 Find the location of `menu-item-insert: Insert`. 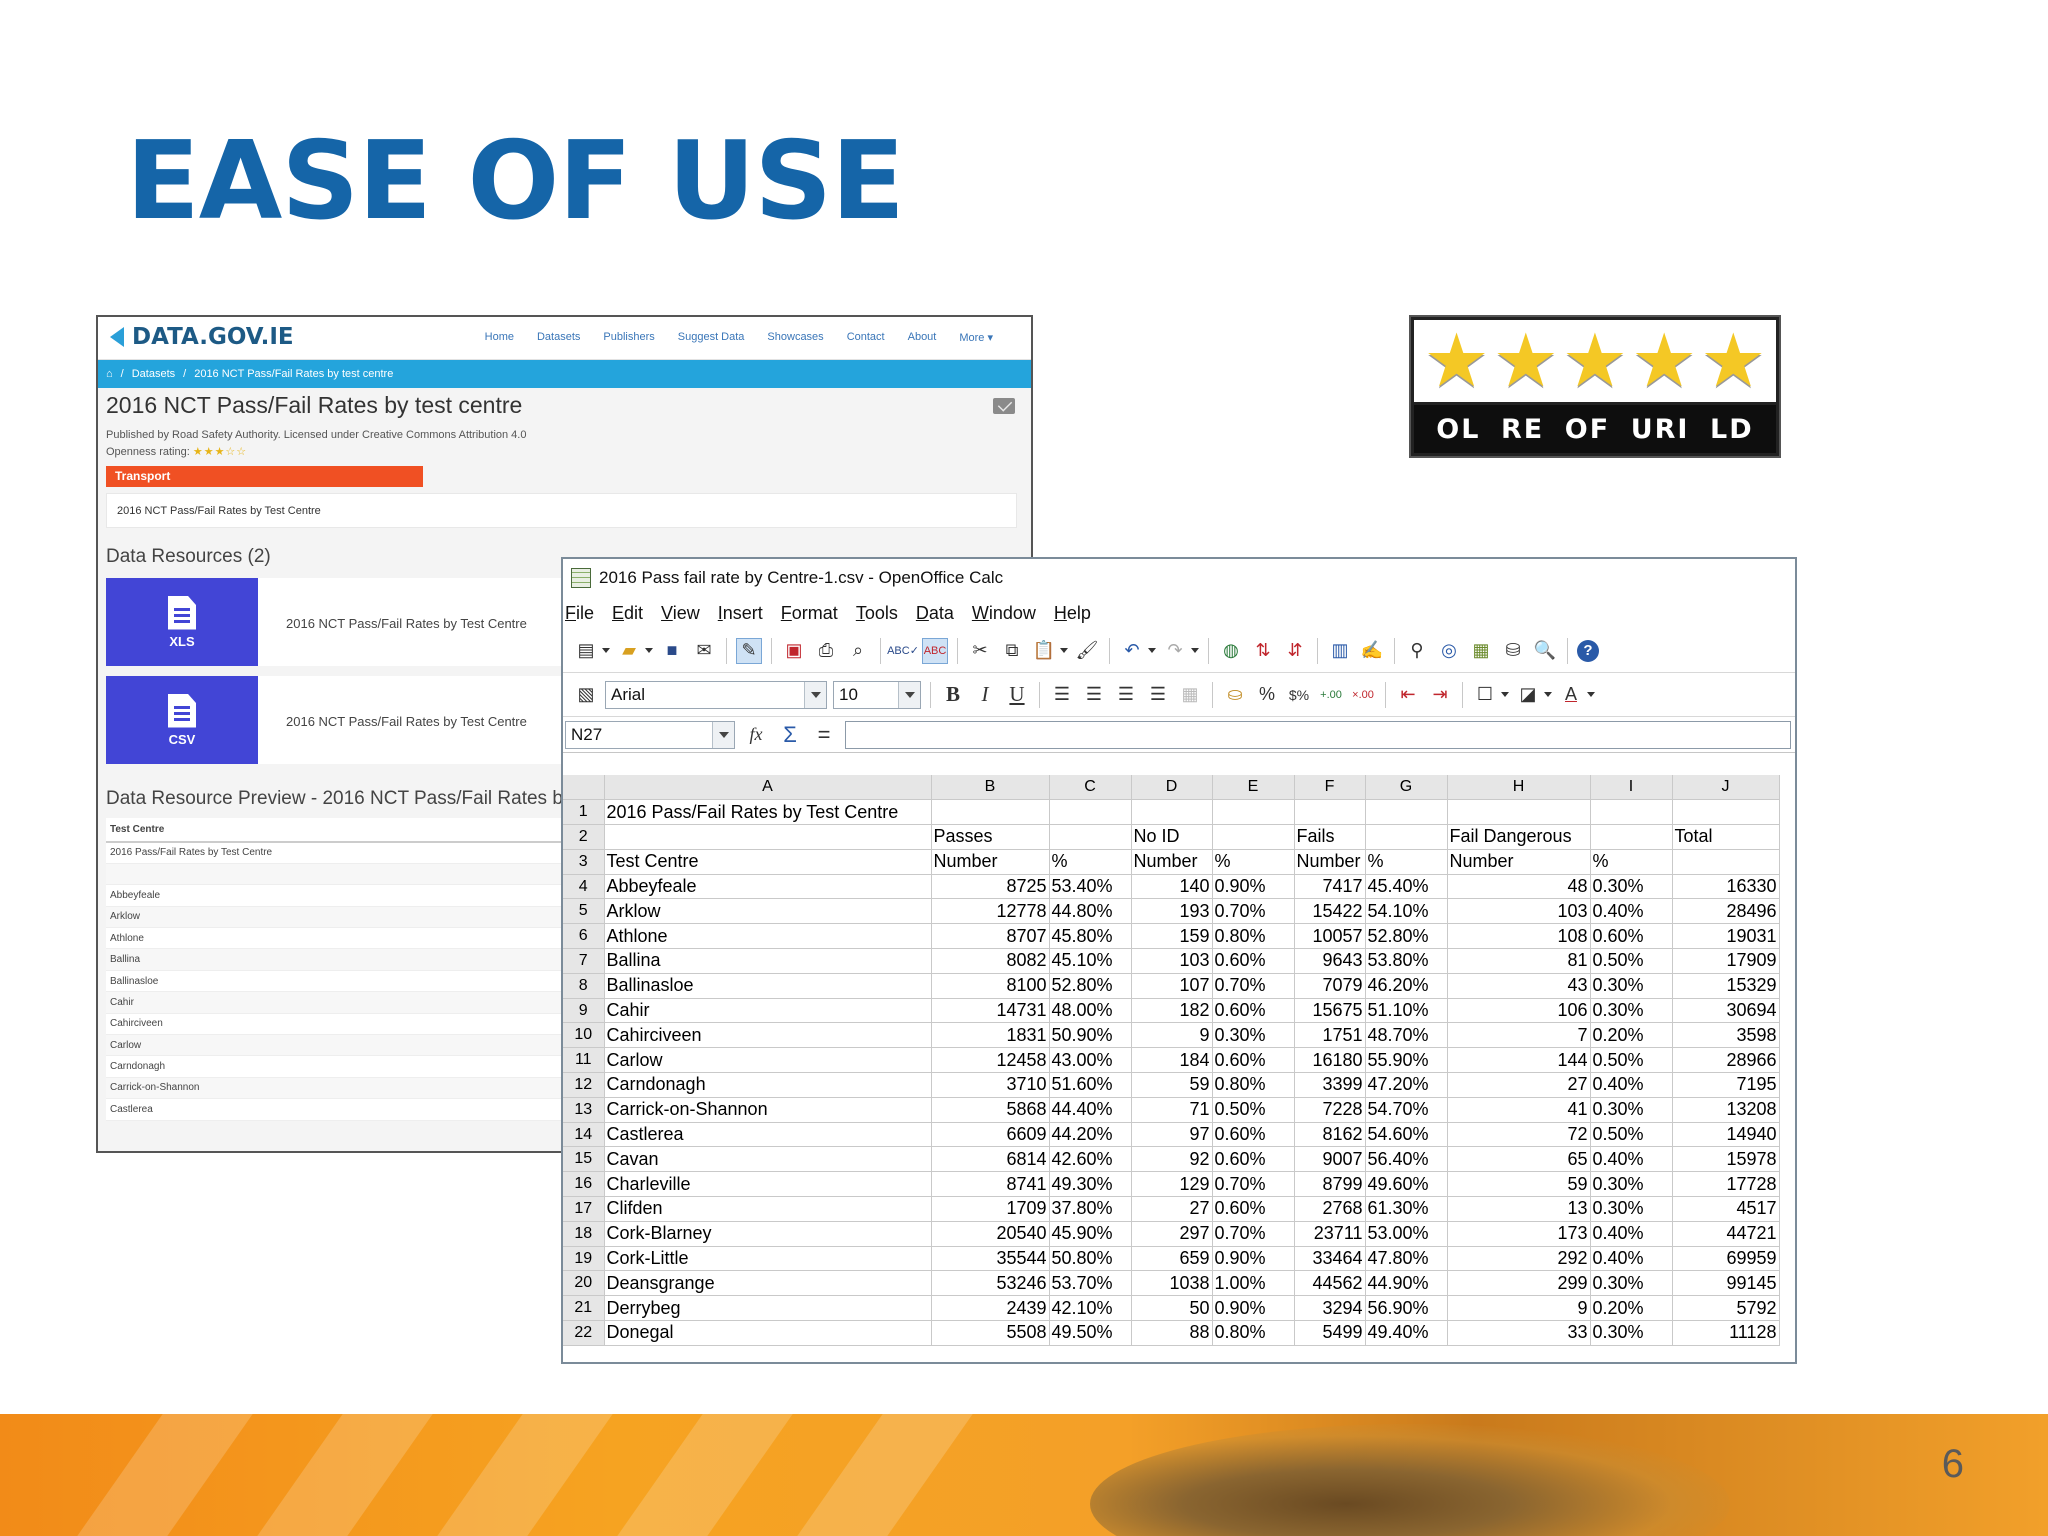

menu-item-insert: Insert is located at coordinates (740, 613).